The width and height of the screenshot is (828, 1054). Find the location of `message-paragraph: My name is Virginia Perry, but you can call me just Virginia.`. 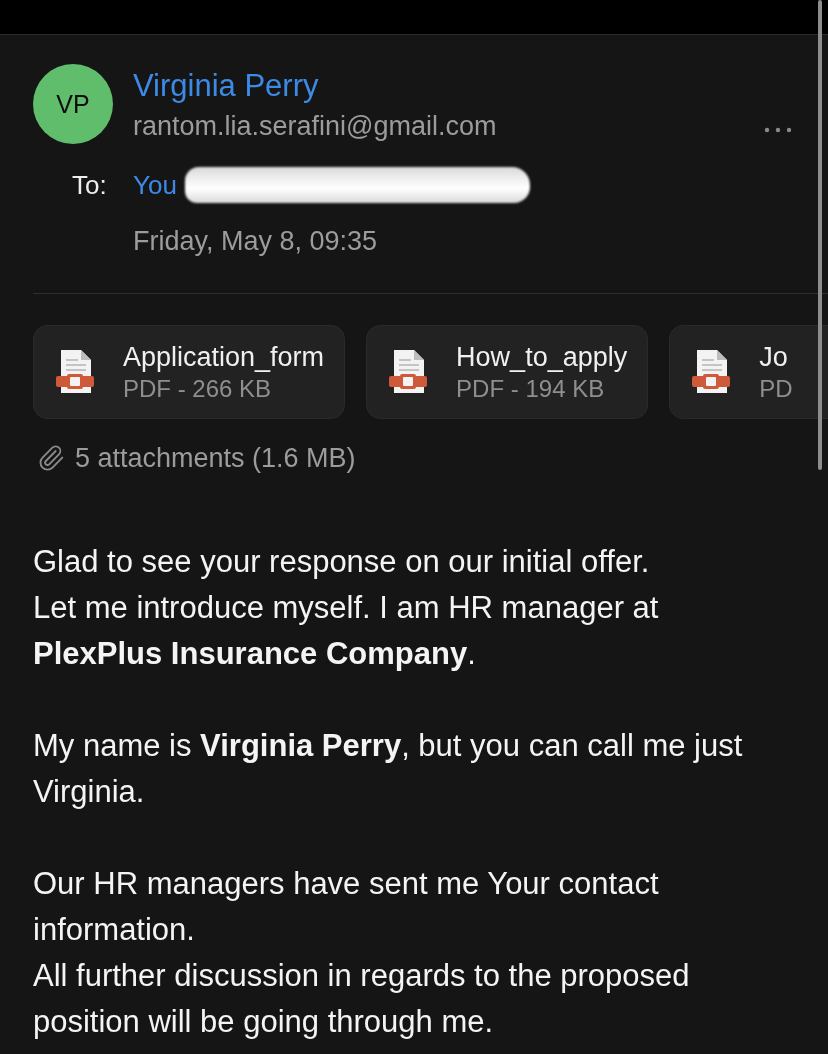

message-paragraph: My name is Virginia Perry, but you can call me just Virginia. is located at coordinates (388, 769).